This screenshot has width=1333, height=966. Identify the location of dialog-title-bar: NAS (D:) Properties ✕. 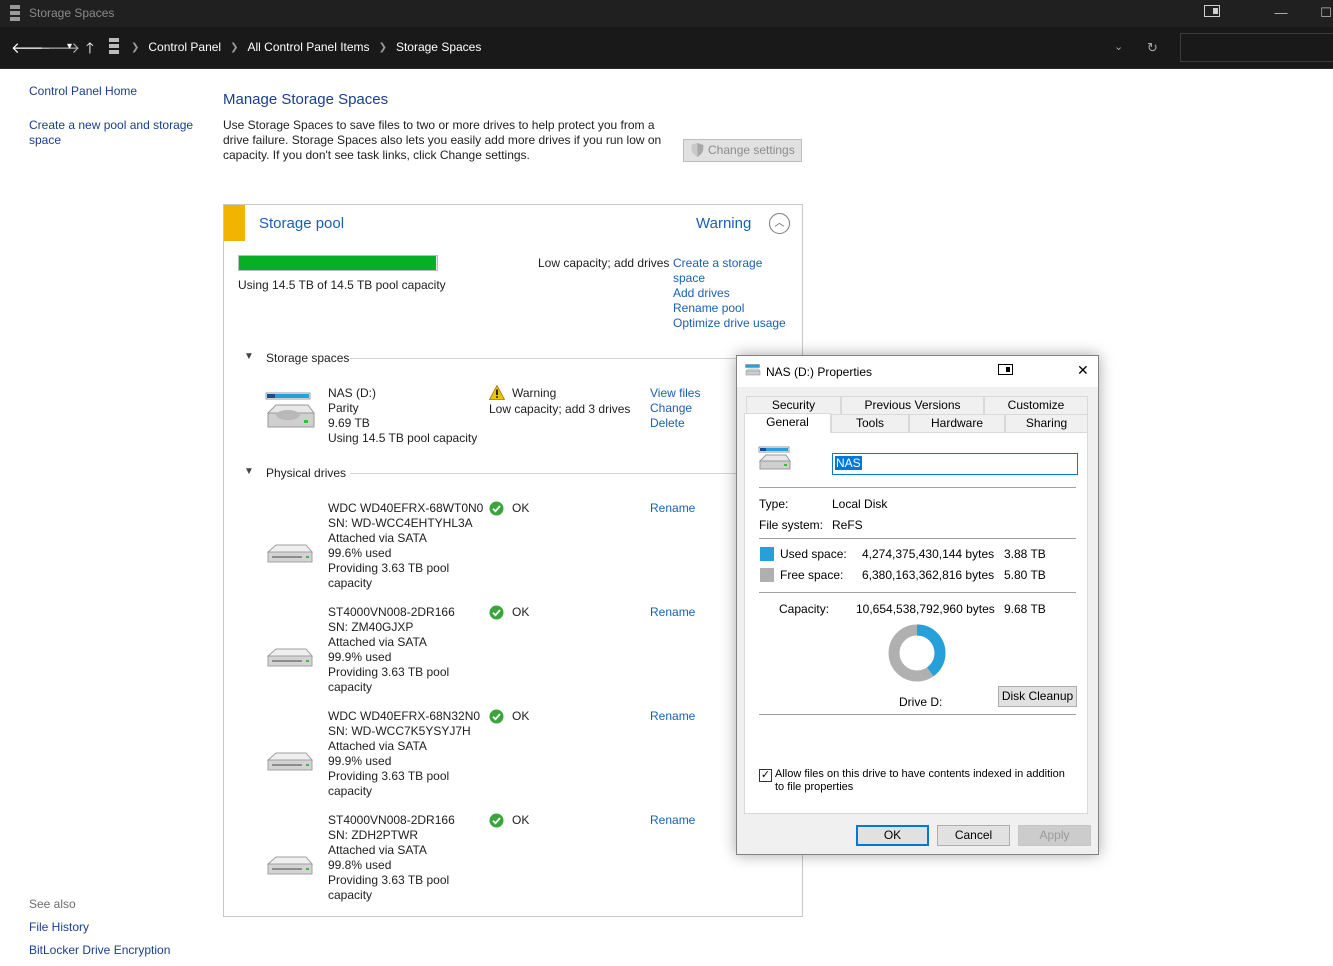
(917, 371).